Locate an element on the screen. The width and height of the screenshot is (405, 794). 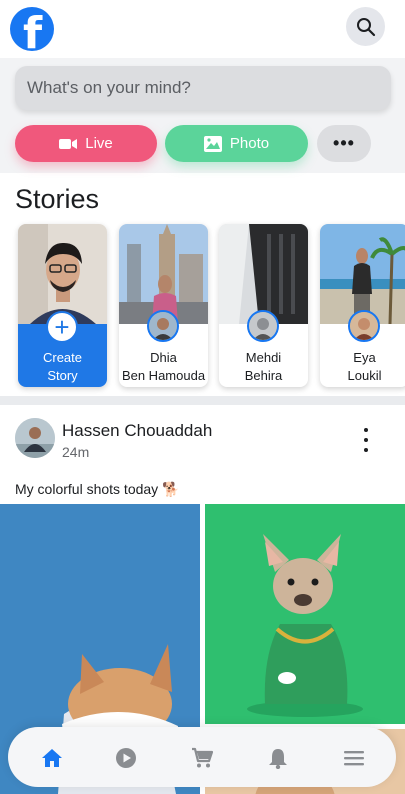
post-author-name: Hassen Chouaddah is located at coordinates (137, 431).